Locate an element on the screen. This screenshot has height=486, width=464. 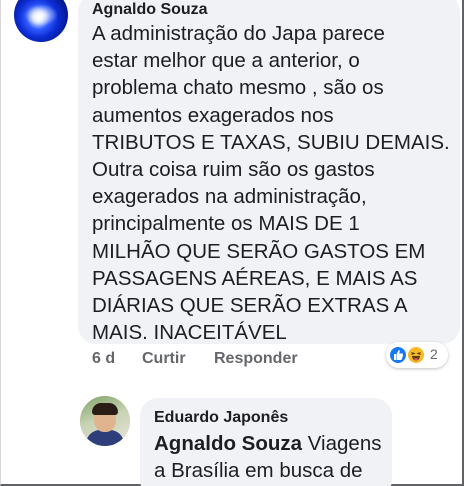
reply-text-first: Viagens is located at coordinates (342, 443).